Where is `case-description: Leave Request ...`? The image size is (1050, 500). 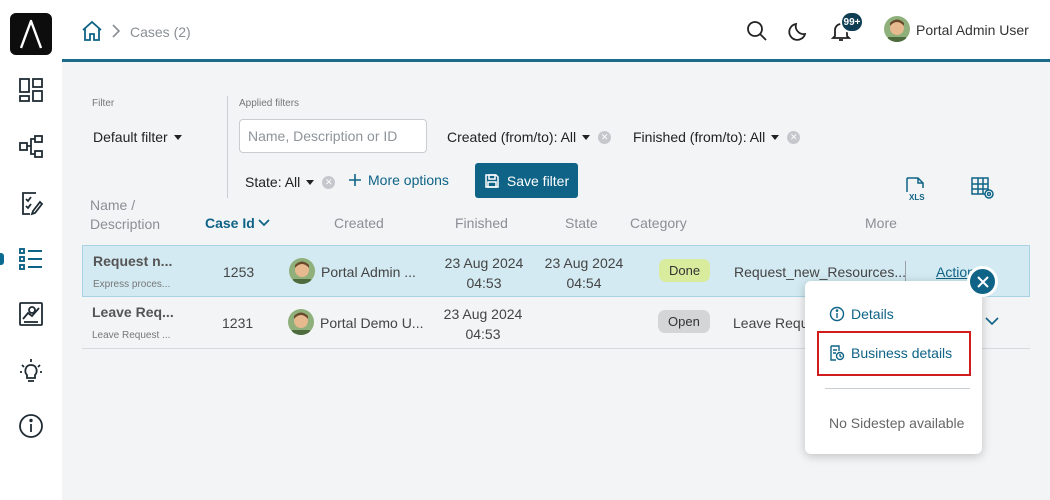 case-description: Leave Request ... is located at coordinates (131, 335).